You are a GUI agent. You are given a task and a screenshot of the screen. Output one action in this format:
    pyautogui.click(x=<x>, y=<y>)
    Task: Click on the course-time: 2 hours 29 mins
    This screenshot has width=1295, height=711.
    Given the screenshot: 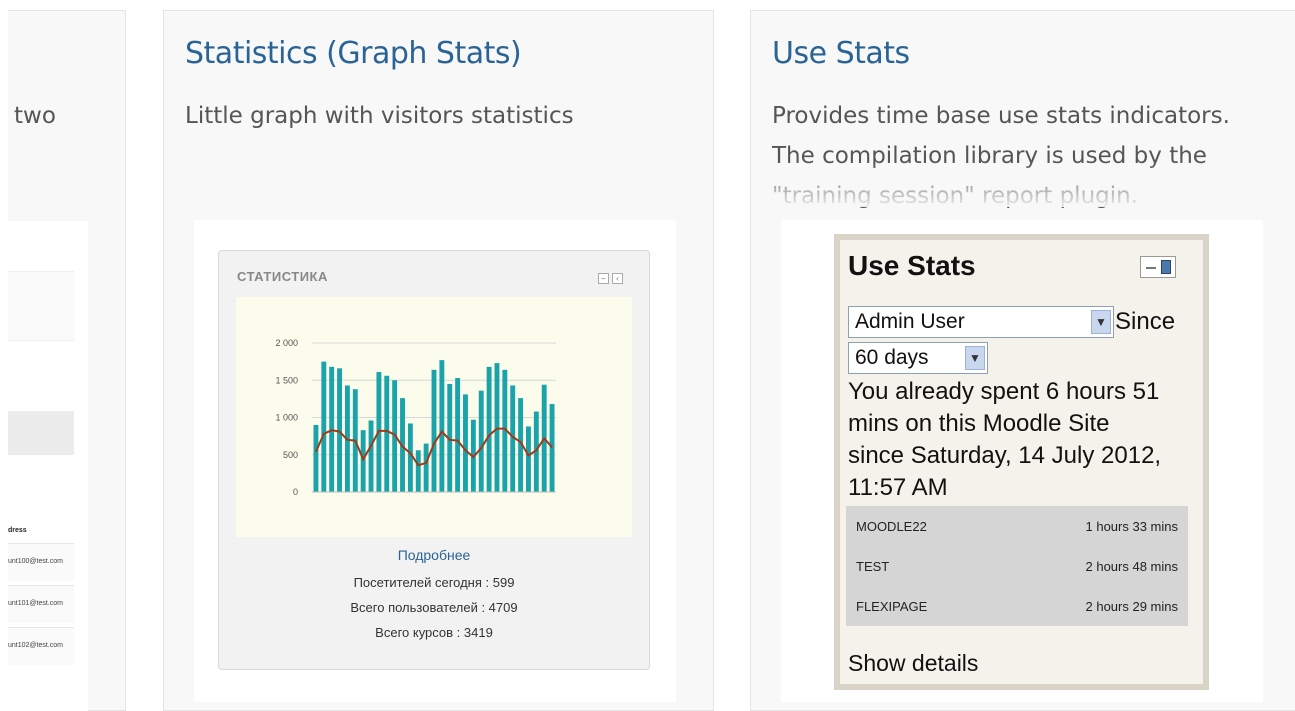 What is the action you would take?
    pyautogui.click(x=1132, y=606)
    